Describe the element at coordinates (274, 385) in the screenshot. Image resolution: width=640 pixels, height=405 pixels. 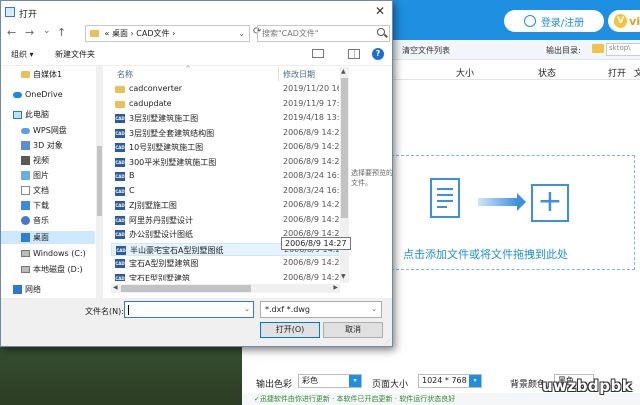
I see `color-label: 输出色彩` at that location.